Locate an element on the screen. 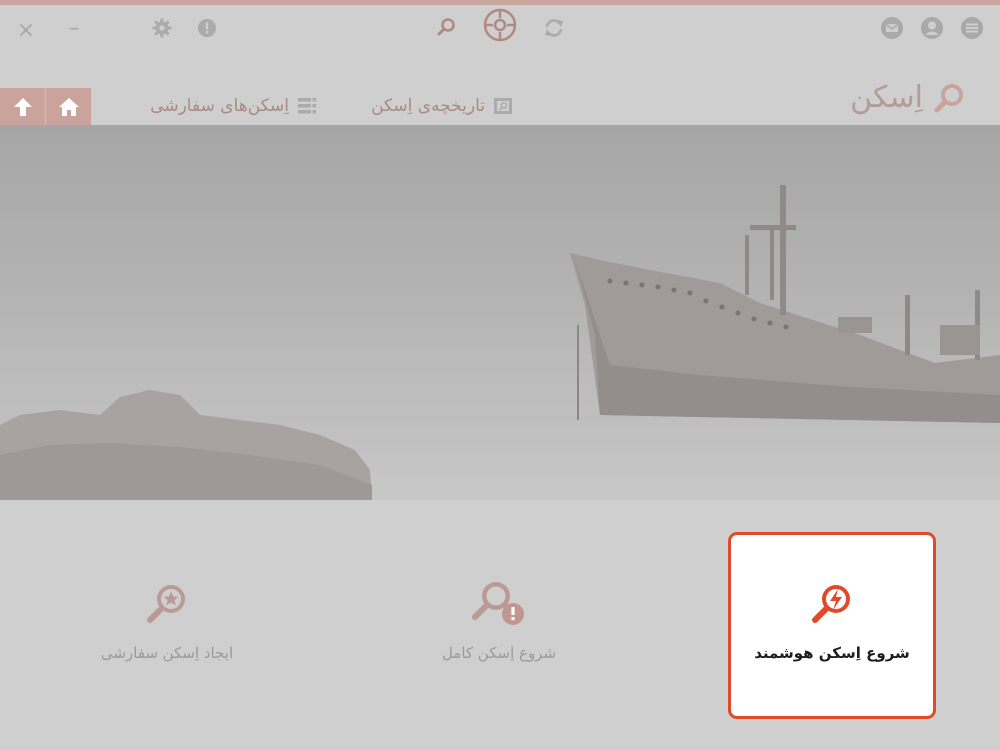 Image resolution: width=1000 pixels, height=750 pixels. tab-custom-scans: اِسکن‌های سفارشی is located at coordinates (233, 106).